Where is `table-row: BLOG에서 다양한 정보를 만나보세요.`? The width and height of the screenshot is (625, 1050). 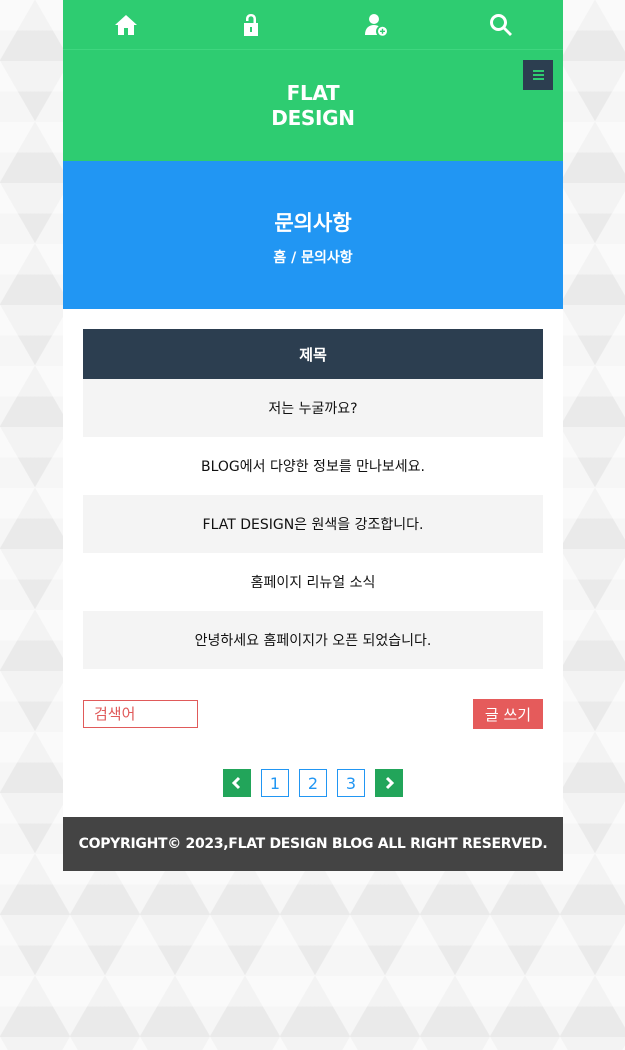
table-row: BLOG에서 다양한 정보를 만나보세요. is located at coordinates (313, 466).